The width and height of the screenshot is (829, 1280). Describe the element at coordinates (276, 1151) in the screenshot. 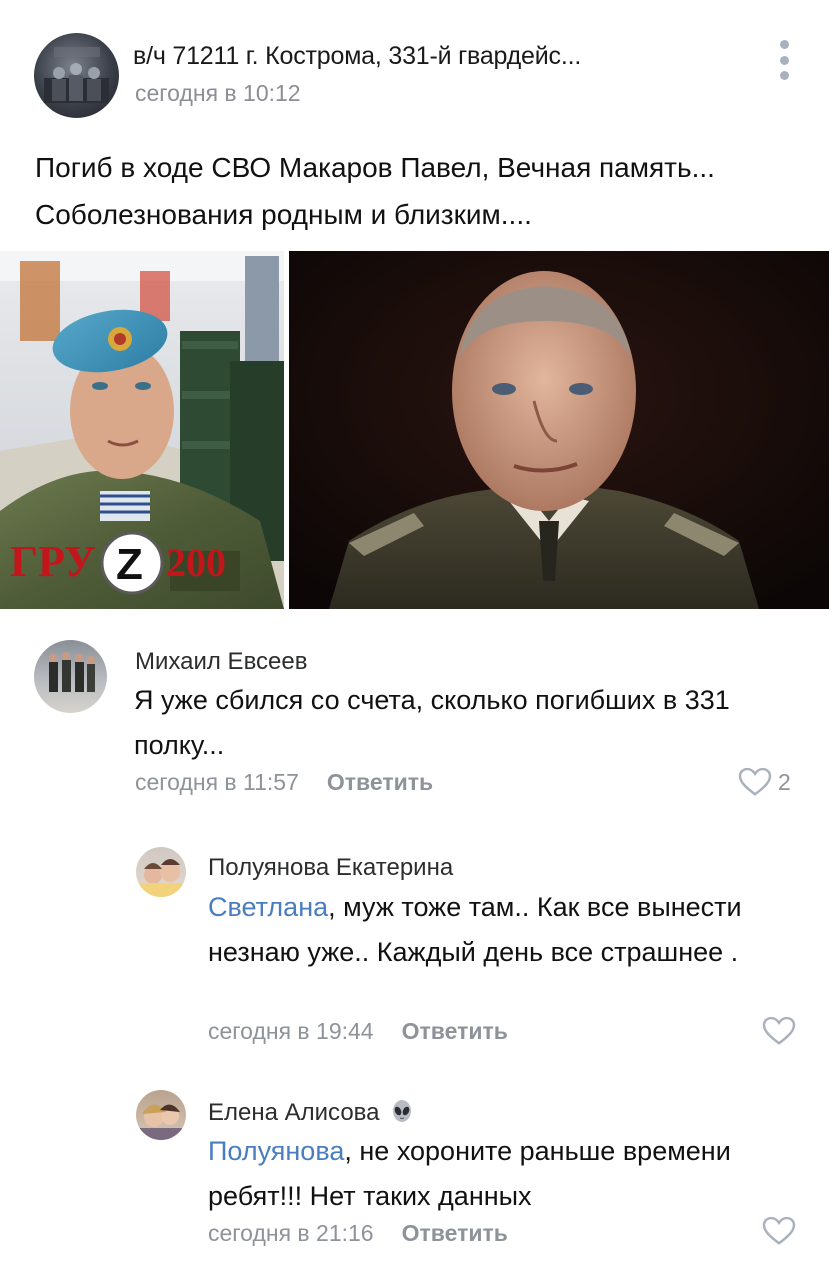

I see `mention-link: Полуянова` at that location.